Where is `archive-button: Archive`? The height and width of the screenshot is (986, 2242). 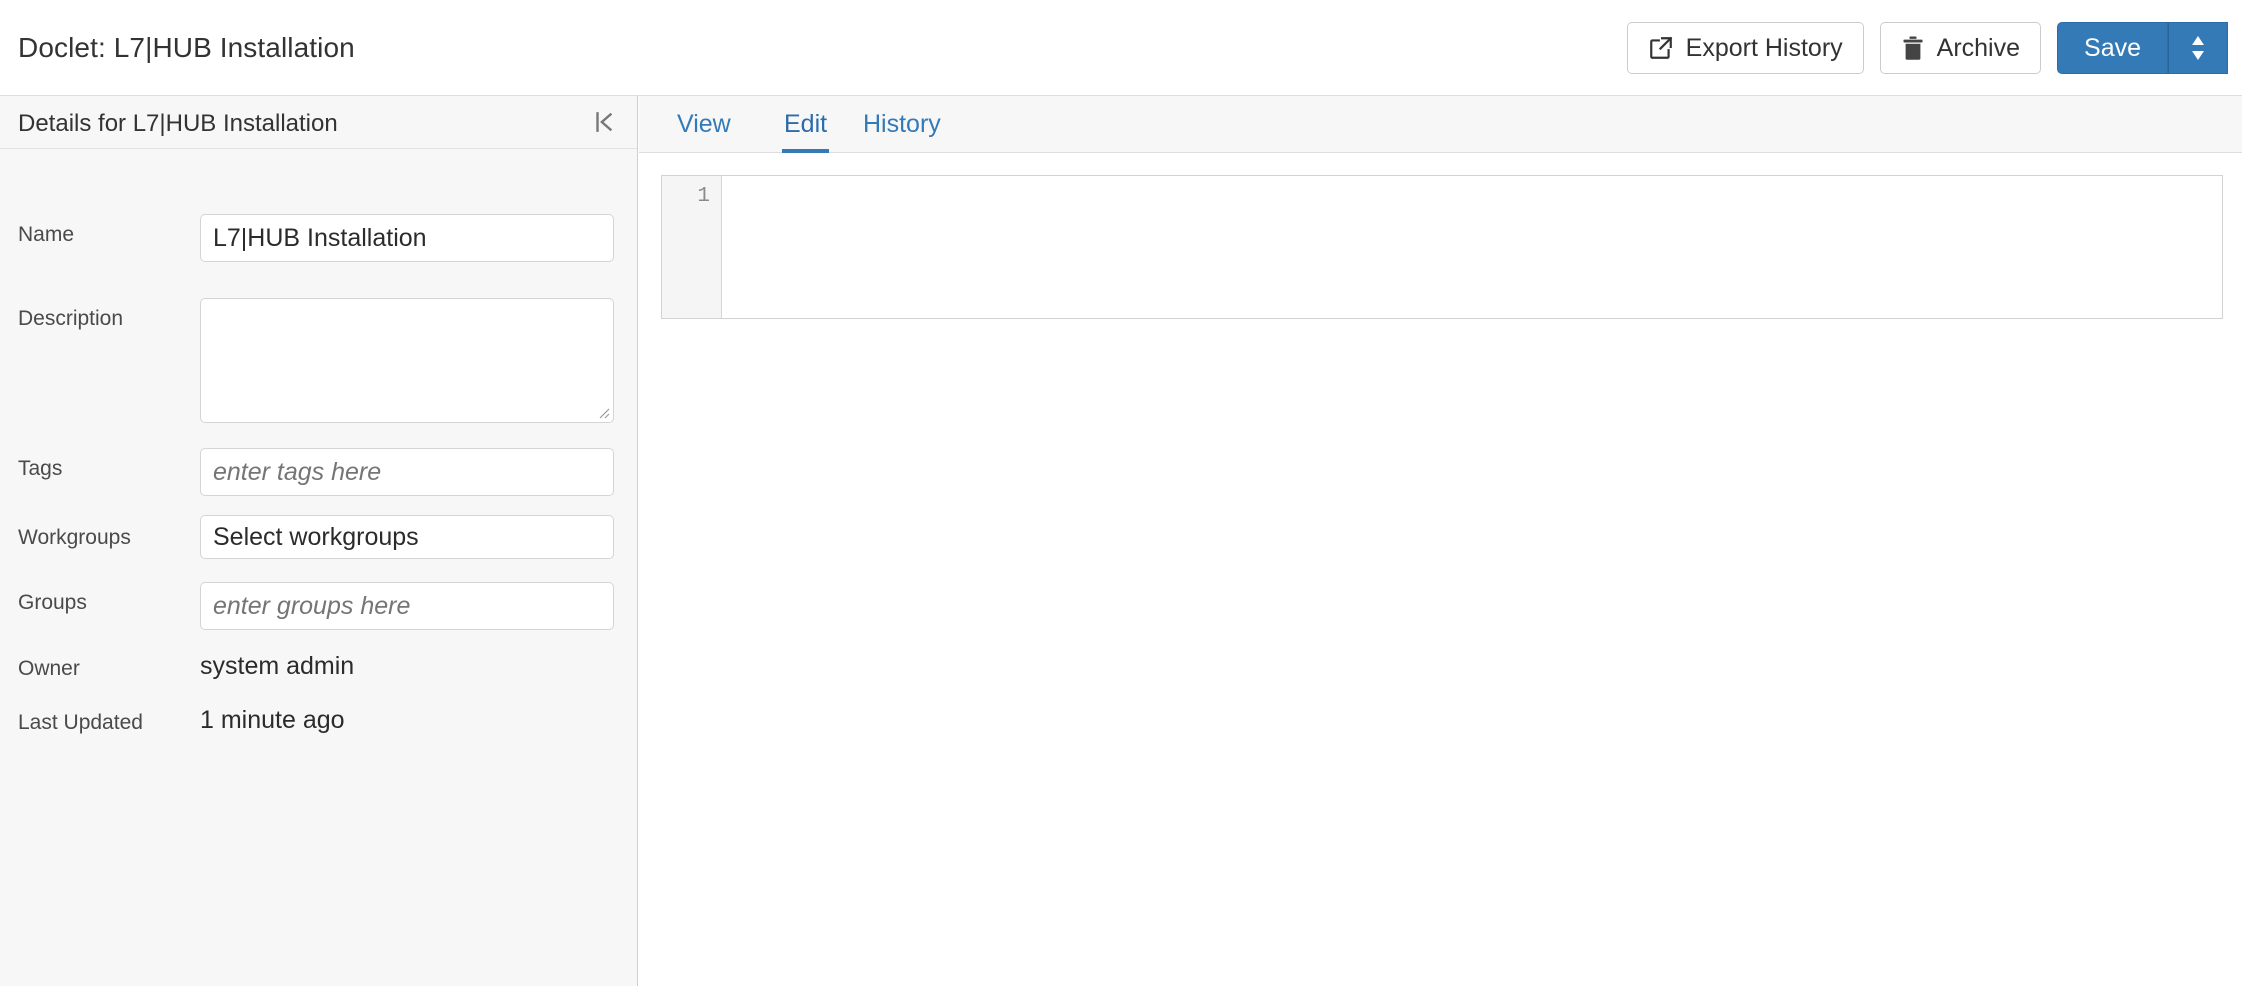
archive-button: Archive is located at coordinates (1960, 48).